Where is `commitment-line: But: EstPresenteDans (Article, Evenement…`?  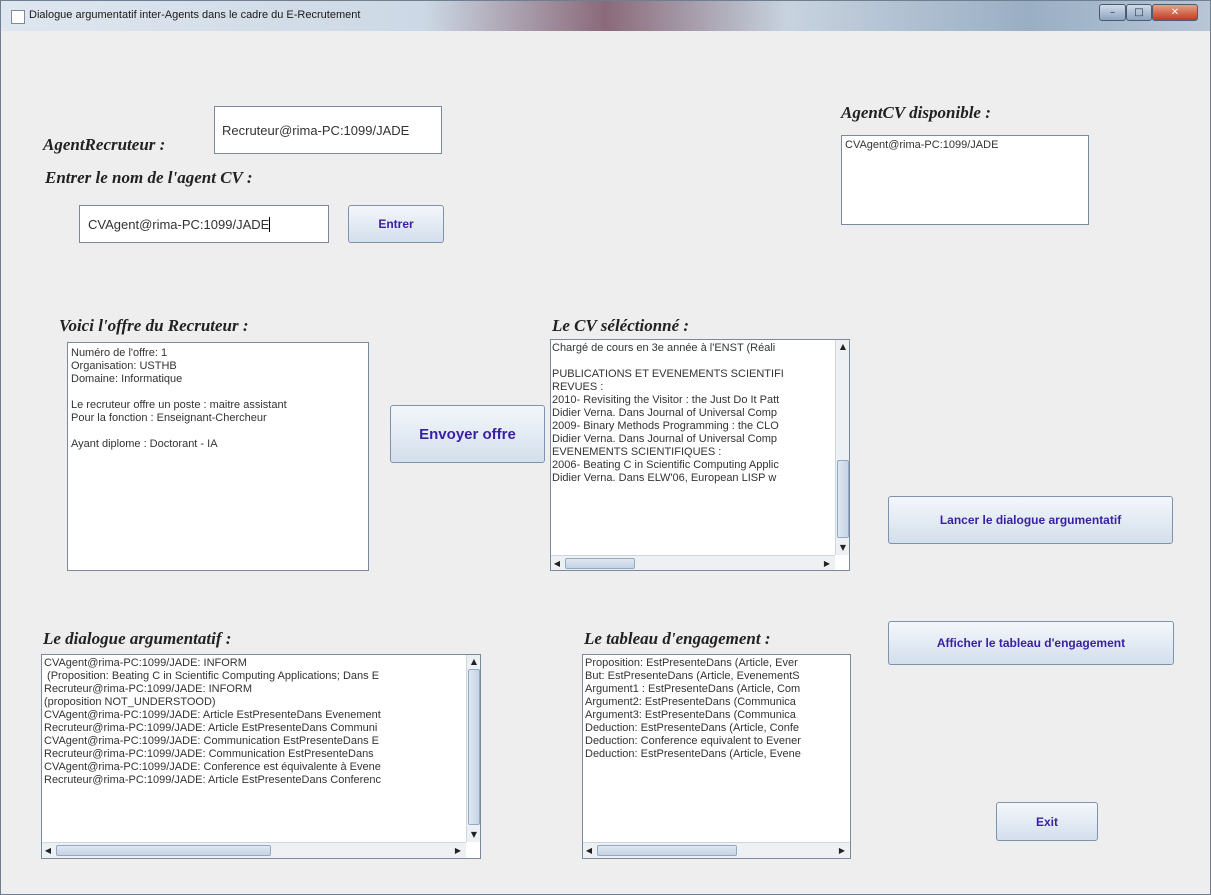 commitment-line: But: EstPresenteDans (Article, Evenement… is located at coordinates (692, 676).